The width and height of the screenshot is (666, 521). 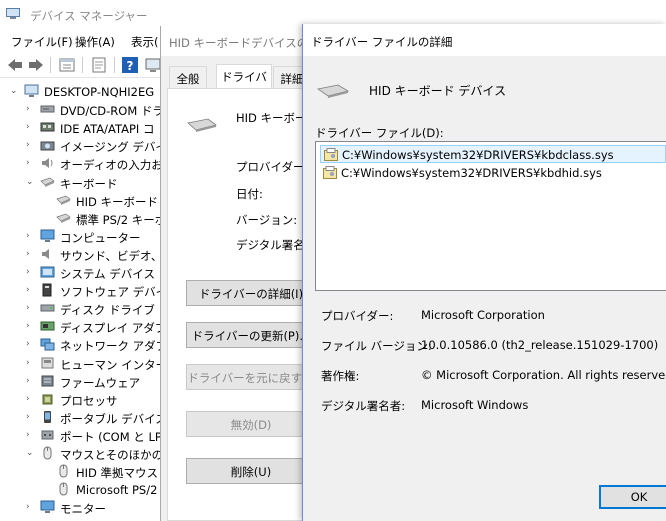 What do you see at coordinates (85, 309) in the screenshot?
I see `tree-item: › ディスク ドライブ` at bounding box center [85, 309].